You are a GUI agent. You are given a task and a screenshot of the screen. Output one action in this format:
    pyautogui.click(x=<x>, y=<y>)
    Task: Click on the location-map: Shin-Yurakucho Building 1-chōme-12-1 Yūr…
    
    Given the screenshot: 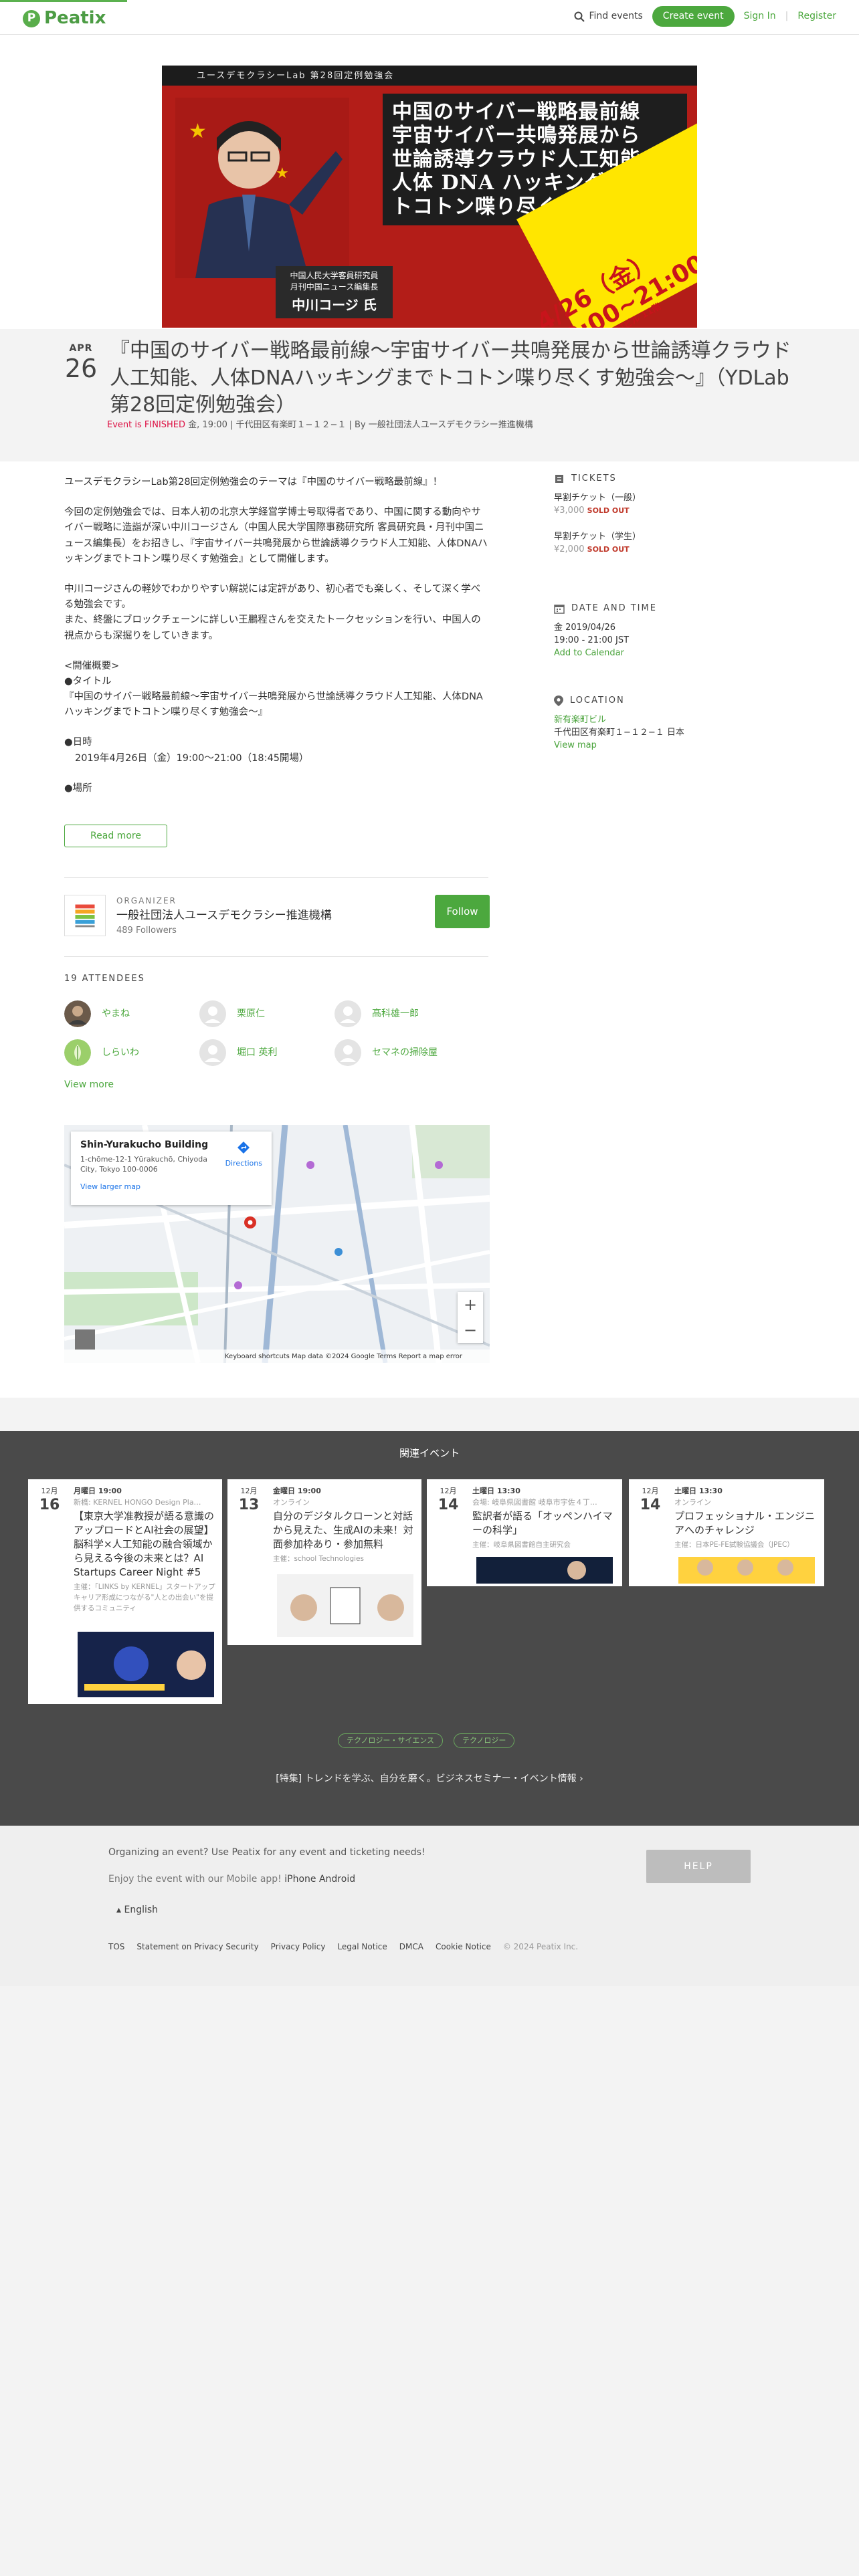 What is the action you would take?
    pyautogui.click(x=277, y=1244)
    